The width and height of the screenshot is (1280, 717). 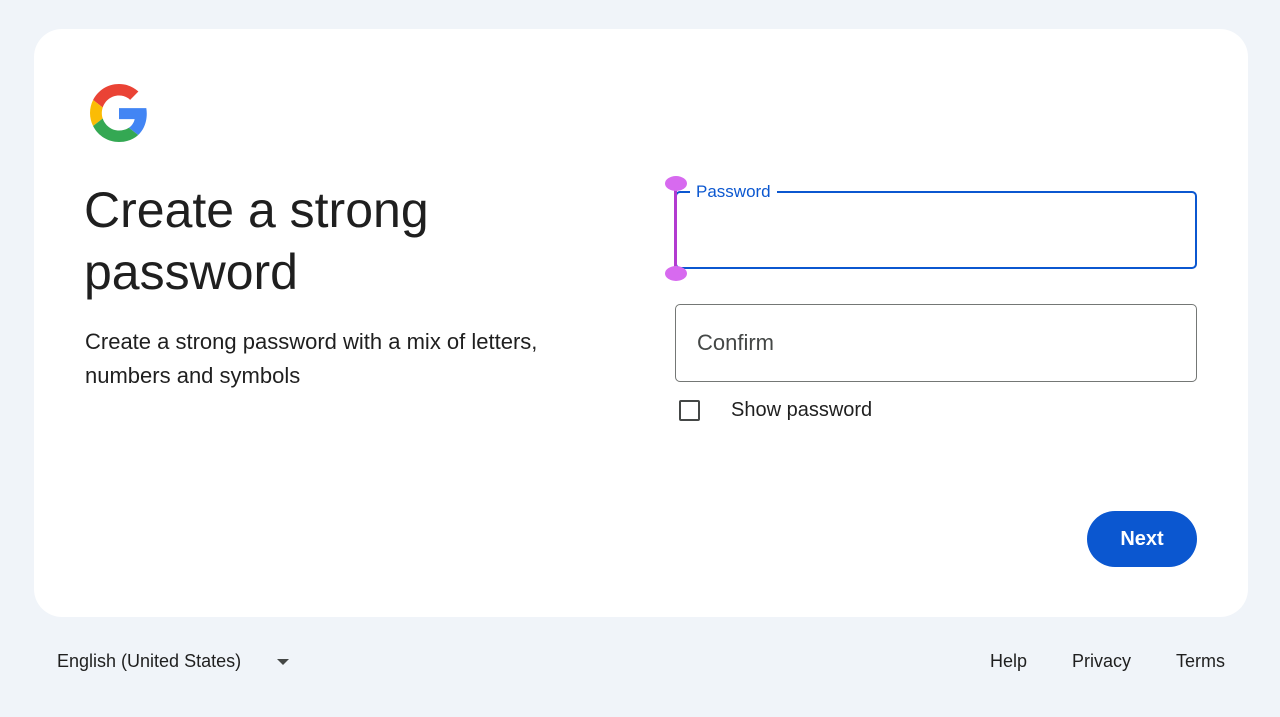 I want to click on show-password-row: Show password, so click(x=775, y=410).